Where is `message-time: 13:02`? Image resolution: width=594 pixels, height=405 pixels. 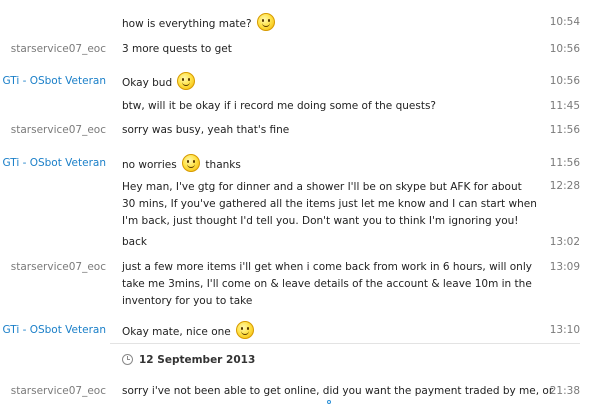 message-time: 13:02 is located at coordinates (564, 242).